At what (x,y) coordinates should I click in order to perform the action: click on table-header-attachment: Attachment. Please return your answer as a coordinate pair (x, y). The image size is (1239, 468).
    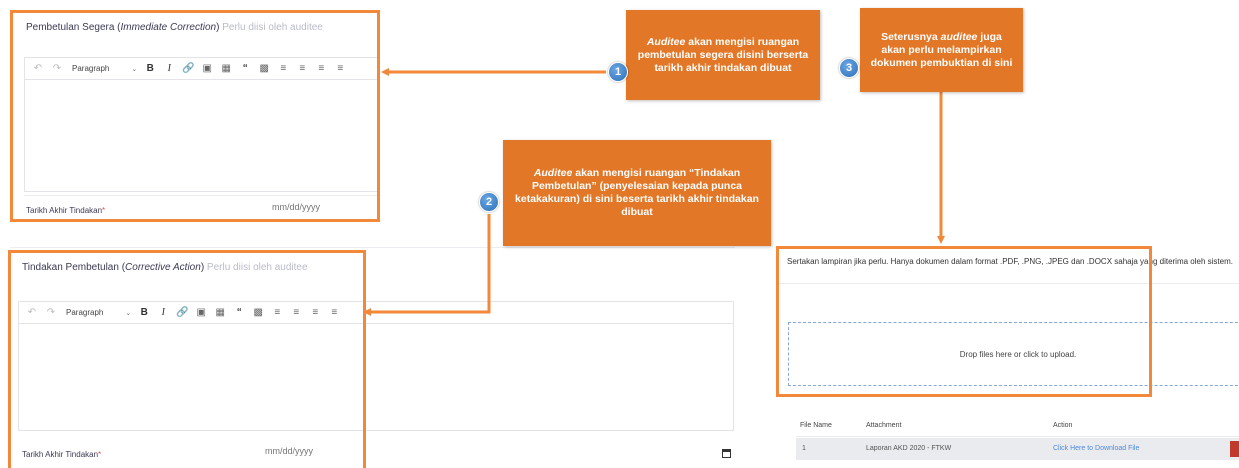
    Looking at the image, I should click on (884, 425).